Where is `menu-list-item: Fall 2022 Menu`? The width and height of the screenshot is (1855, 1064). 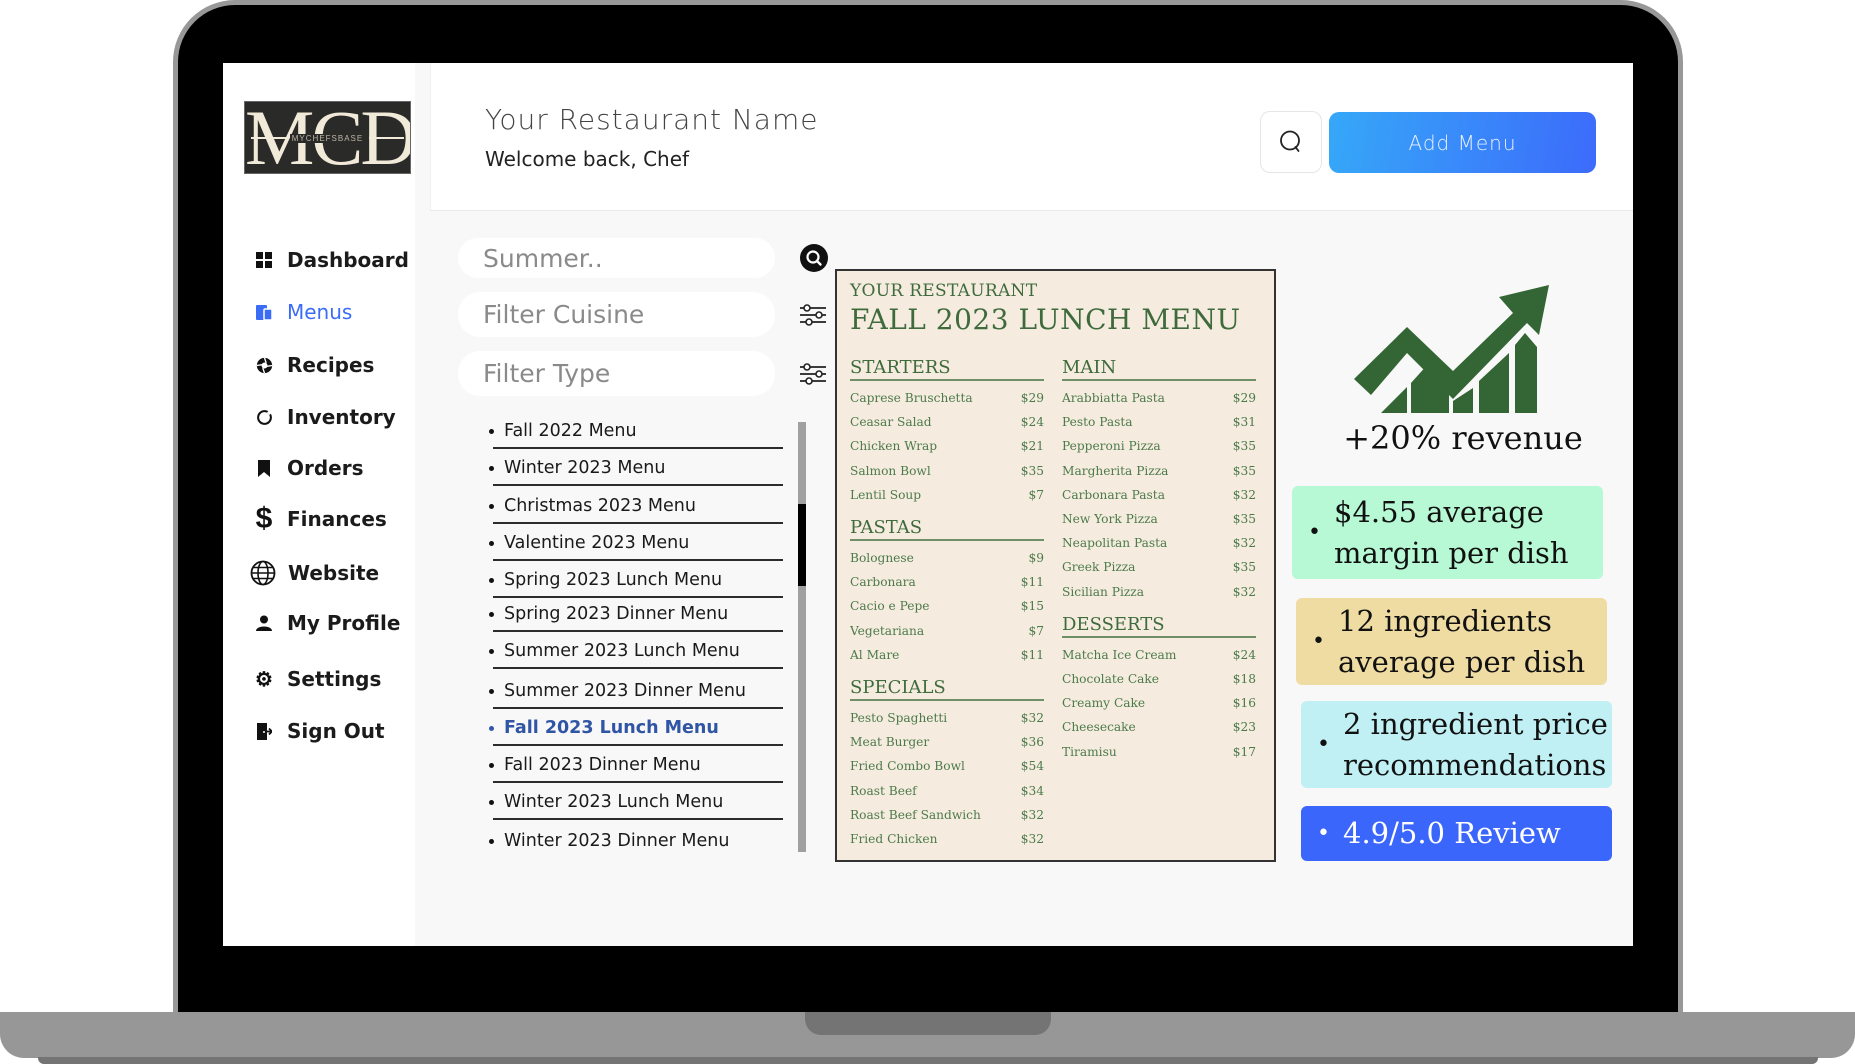
menu-list-item: Fall 2022 Menu is located at coordinates (636, 432).